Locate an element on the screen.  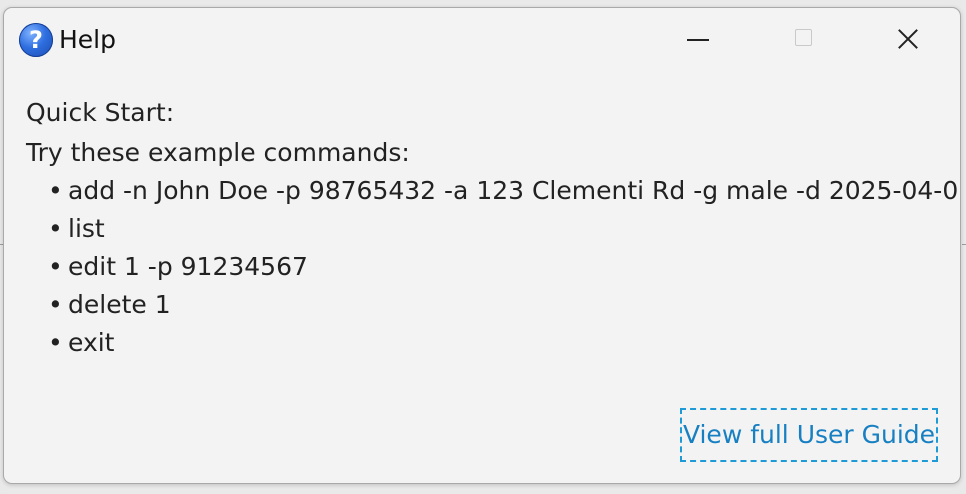
command-text: exit is located at coordinates (91, 342).